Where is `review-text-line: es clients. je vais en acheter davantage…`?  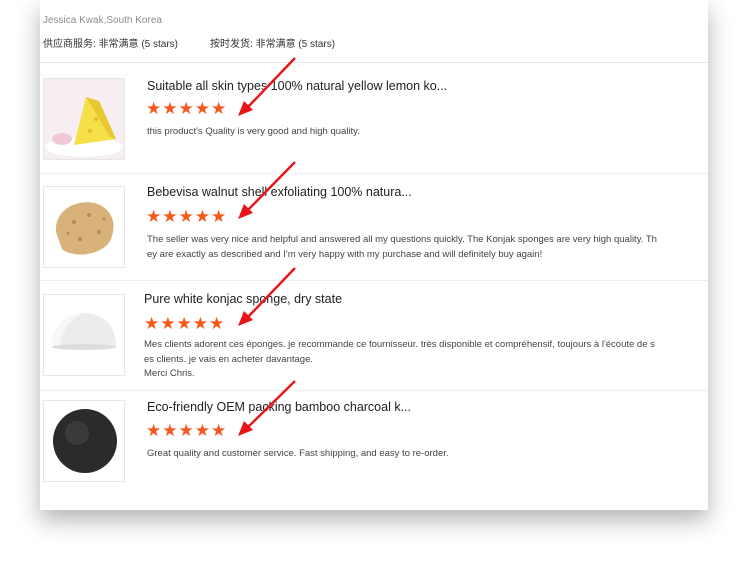 review-text-line: es clients. je vais en acheter davantage… is located at coordinates (228, 359).